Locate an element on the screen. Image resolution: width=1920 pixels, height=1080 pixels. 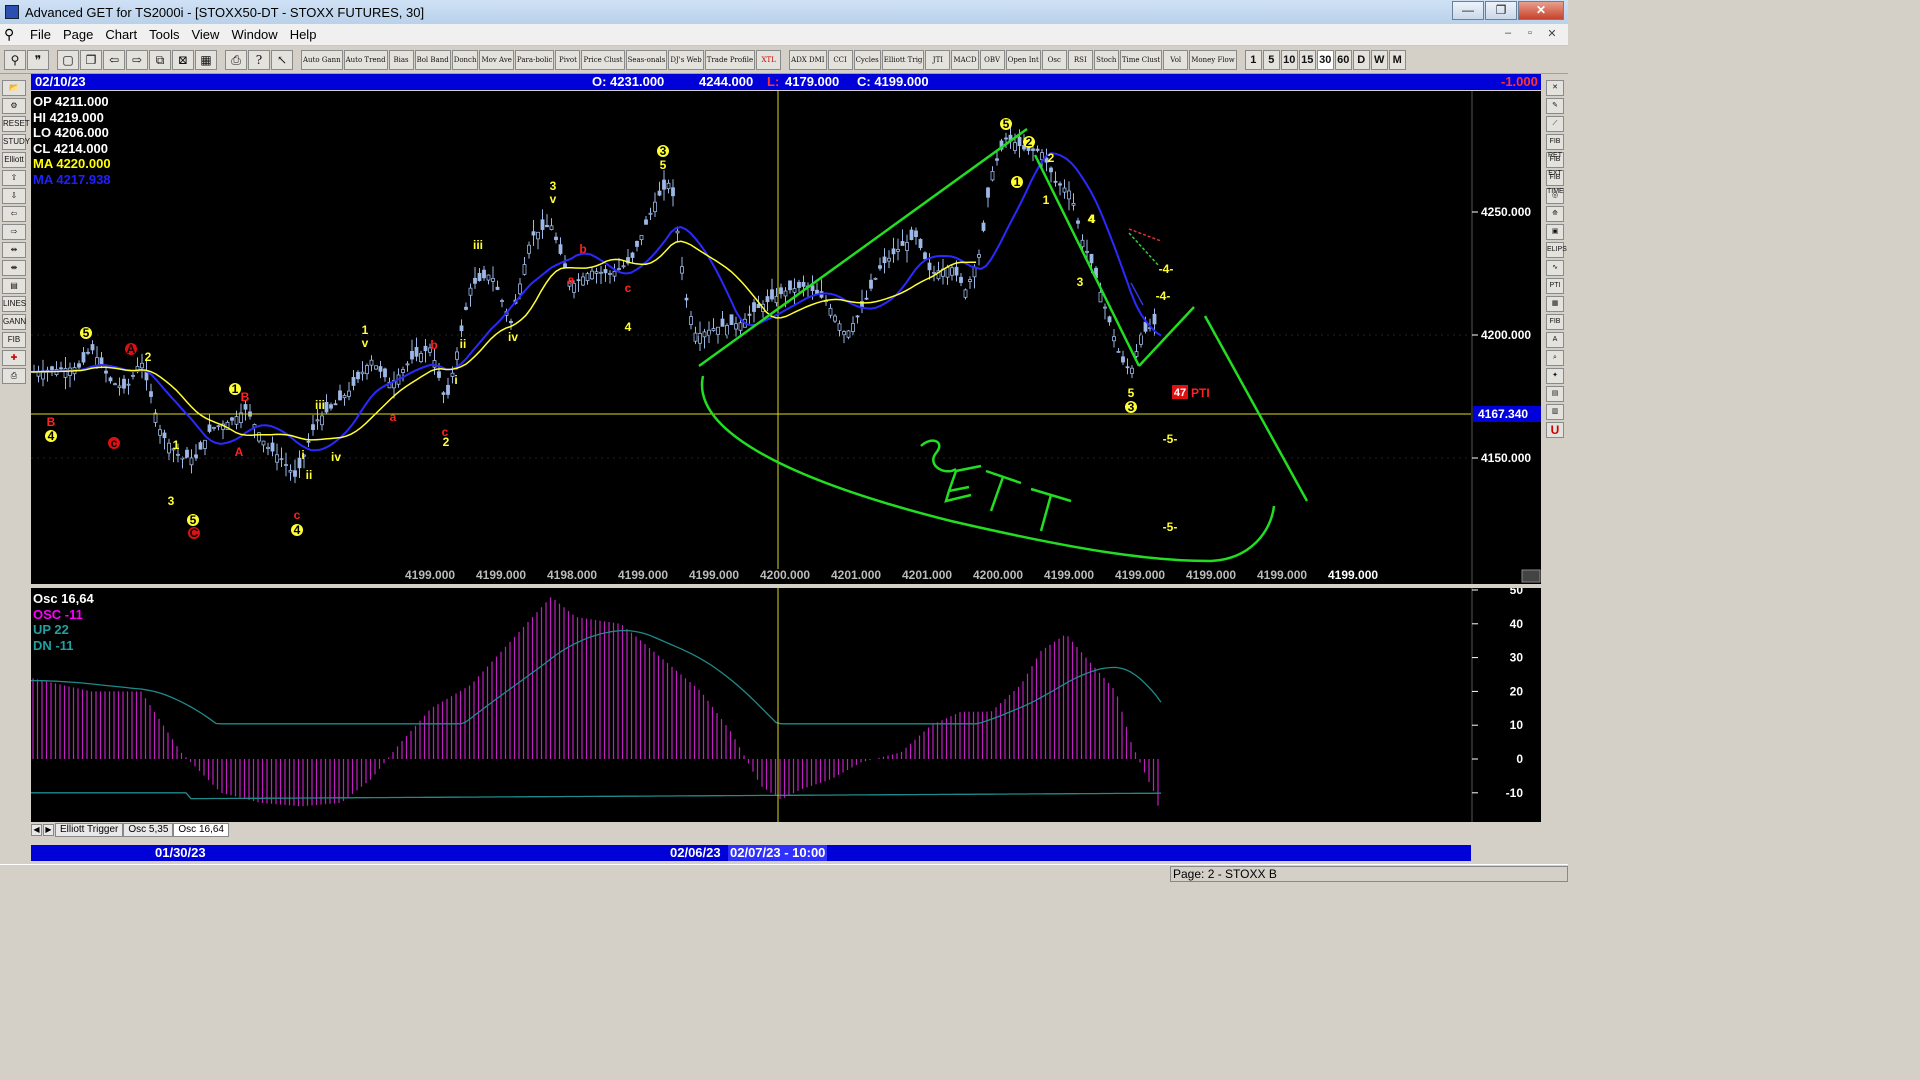
left-arrow-icon: ⇦ is located at coordinates (14, 214).